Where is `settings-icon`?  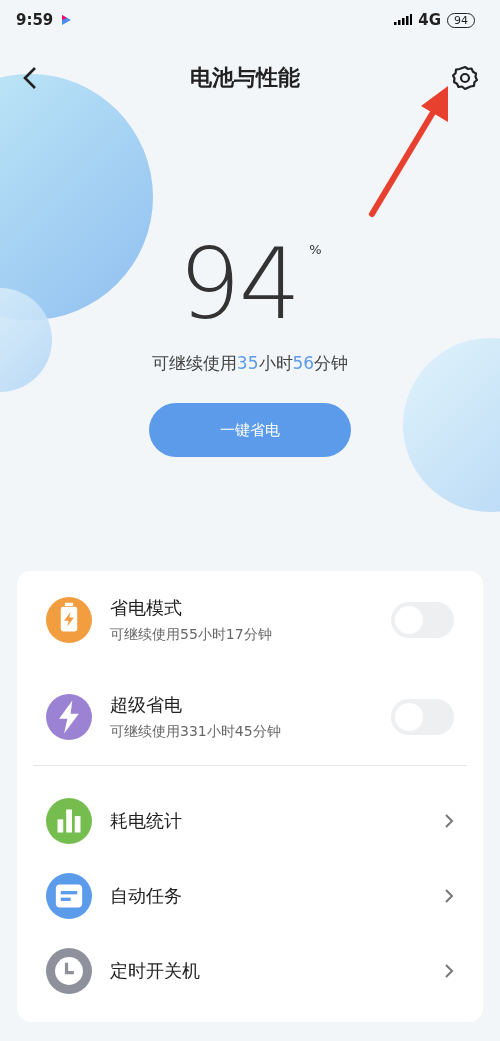
settings-icon is located at coordinates (465, 78).